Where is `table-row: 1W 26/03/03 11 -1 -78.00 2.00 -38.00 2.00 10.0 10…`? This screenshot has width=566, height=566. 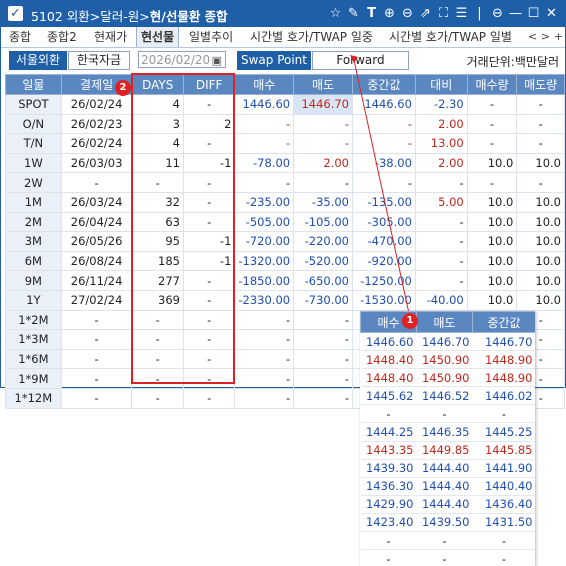
table-row: 1W 26/03/03 11 -1 -78.00 2.00 -38.00 2.00 10.0 10… is located at coordinates (285, 163).